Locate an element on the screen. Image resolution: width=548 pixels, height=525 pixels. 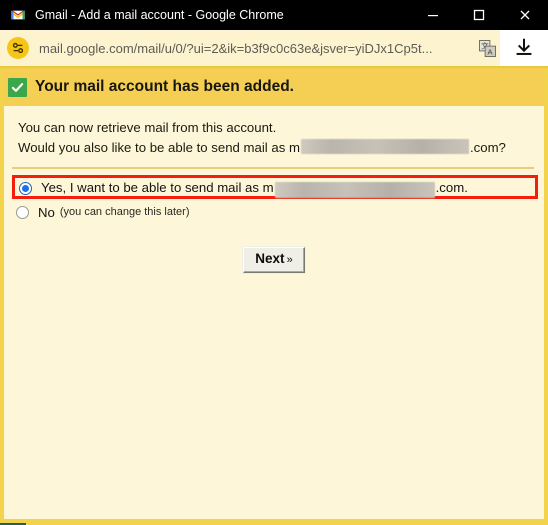
maximize-button is located at coordinates (479, 15).